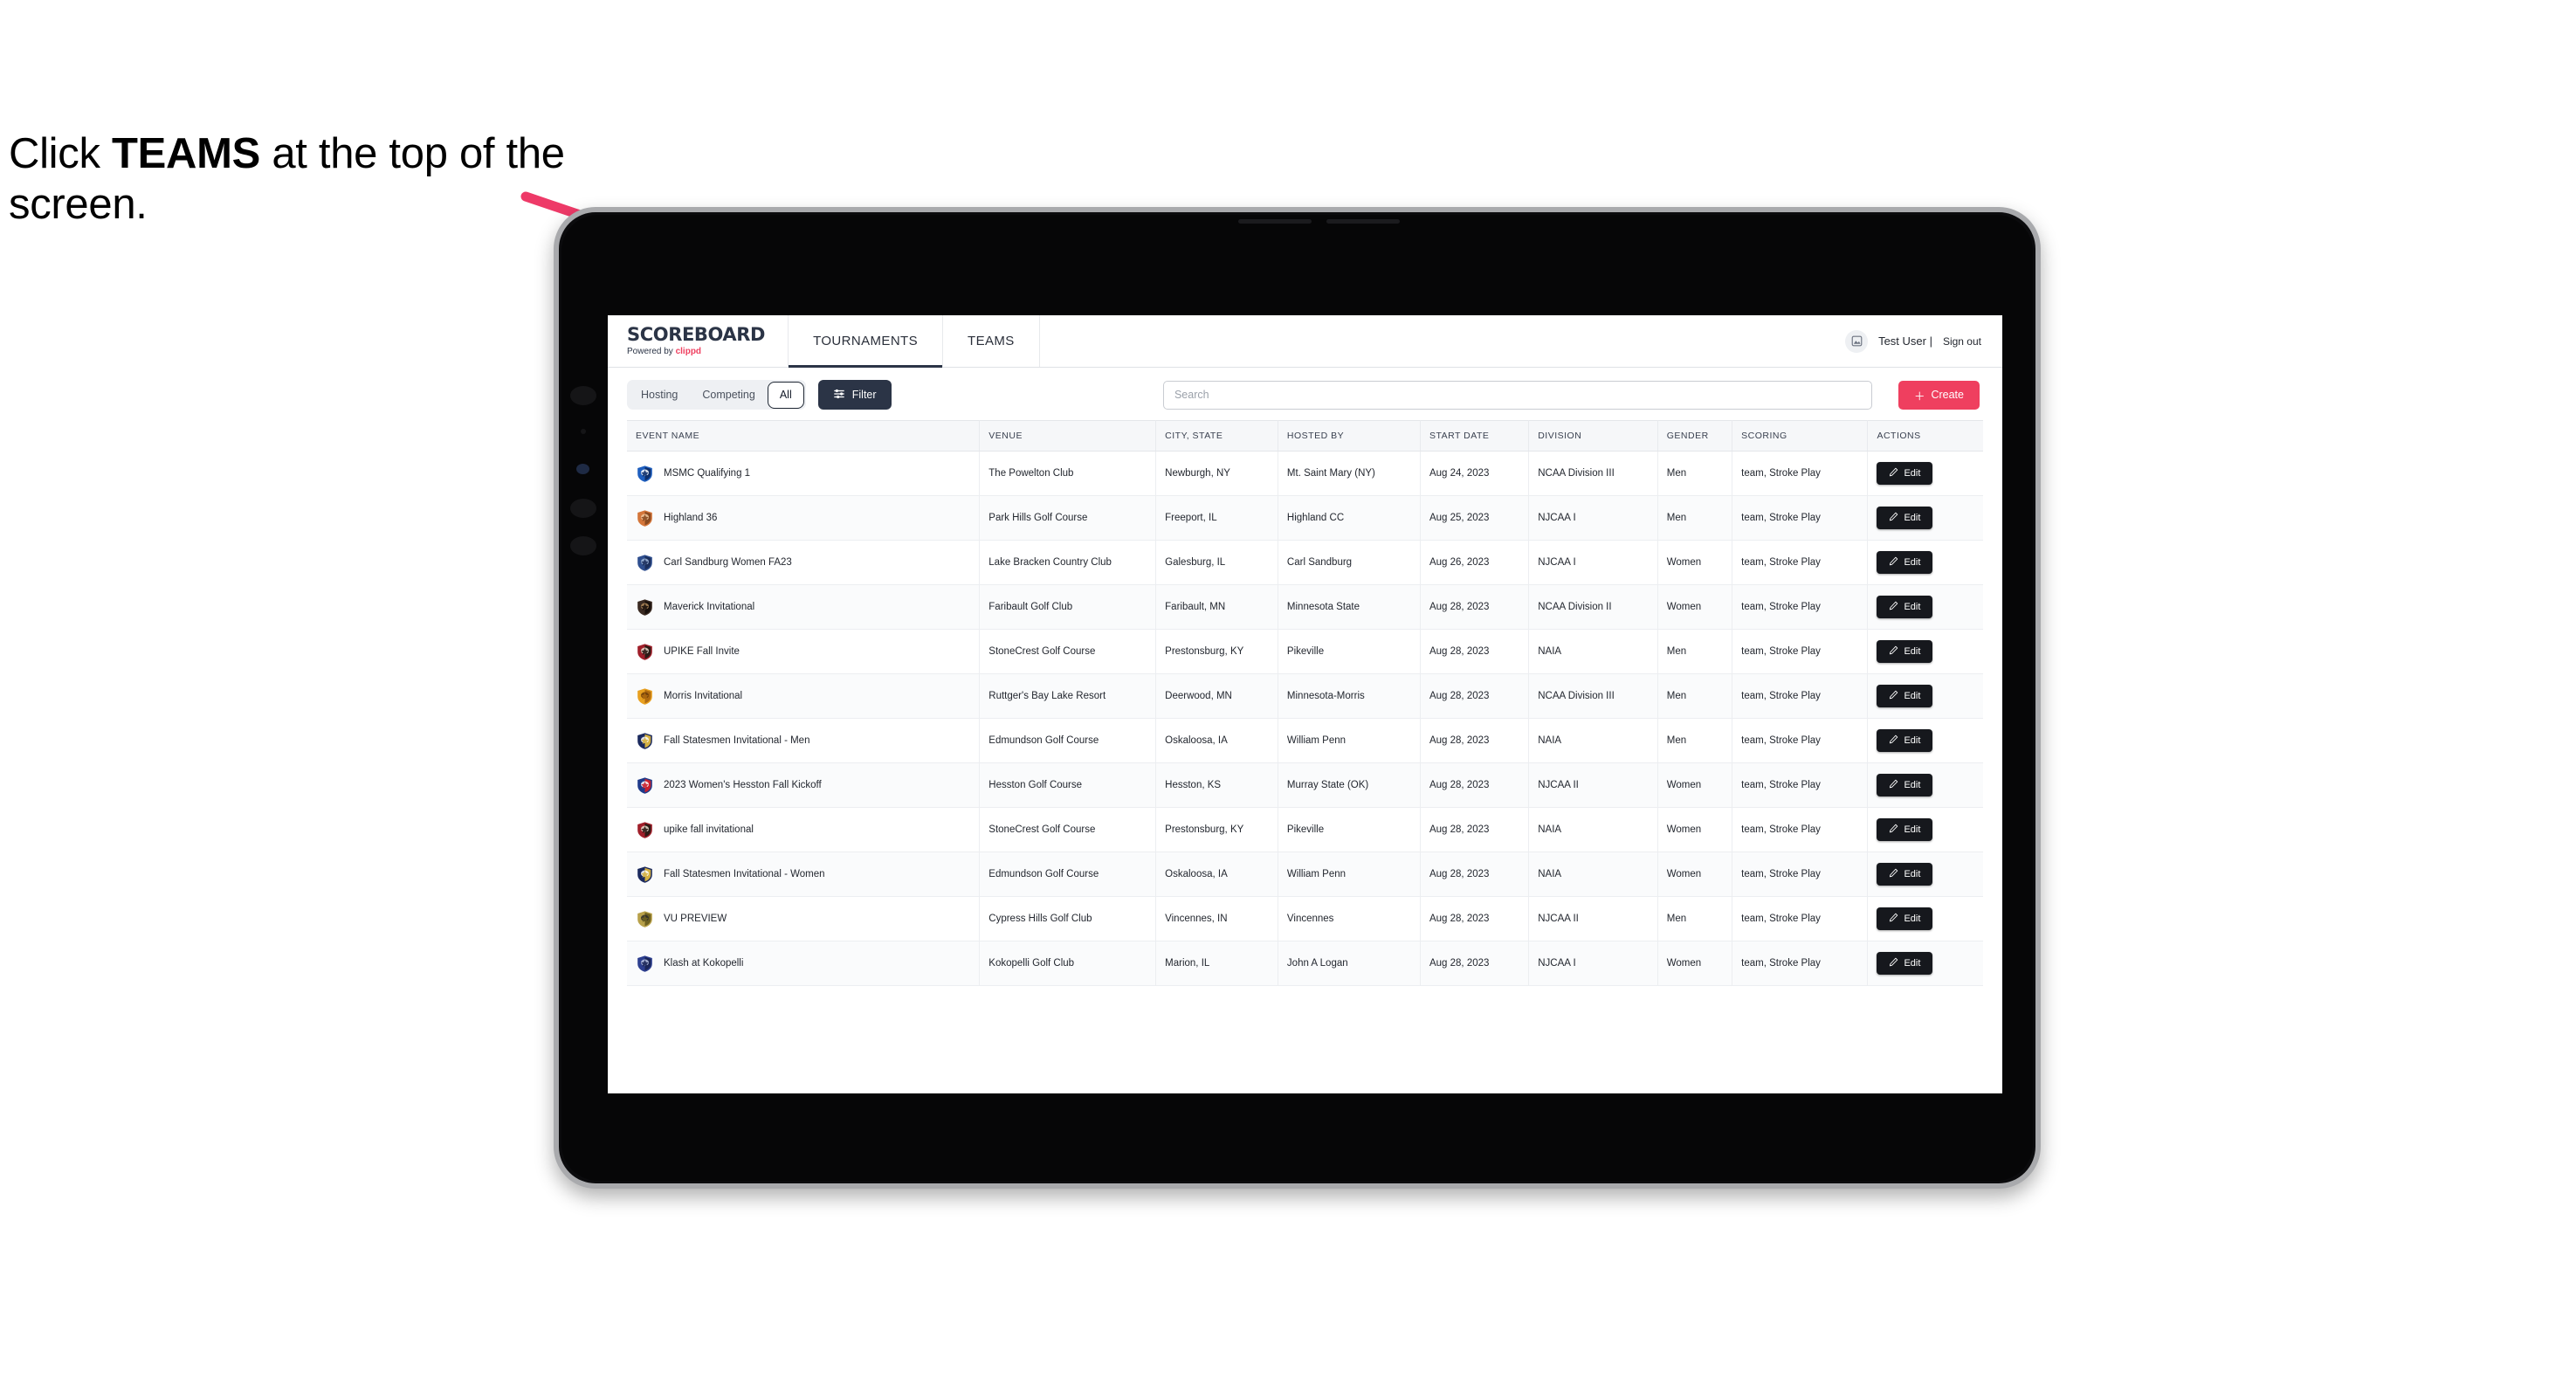 This screenshot has width=2576, height=1386. What do you see at coordinates (1800, 436) in the screenshot?
I see `column-header-scoring: SCORING` at bounding box center [1800, 436].